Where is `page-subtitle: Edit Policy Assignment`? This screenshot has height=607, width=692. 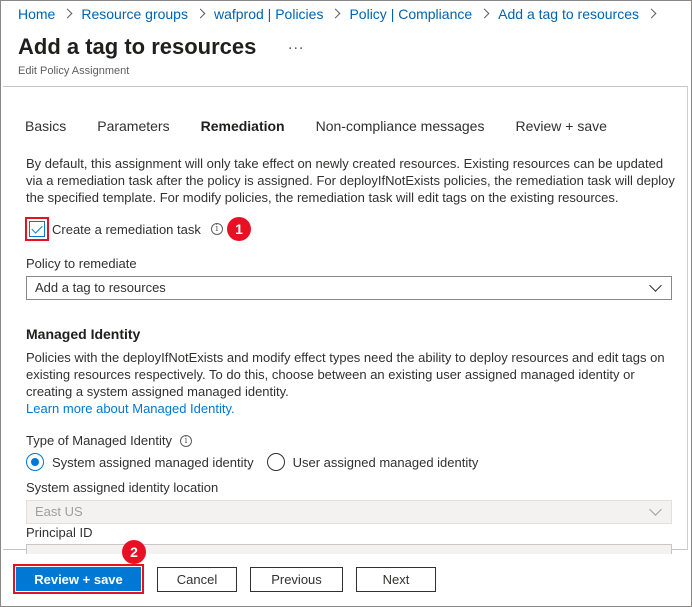 page-subtitle: Edit Policy Assignment is located at coordinates (74, 71).